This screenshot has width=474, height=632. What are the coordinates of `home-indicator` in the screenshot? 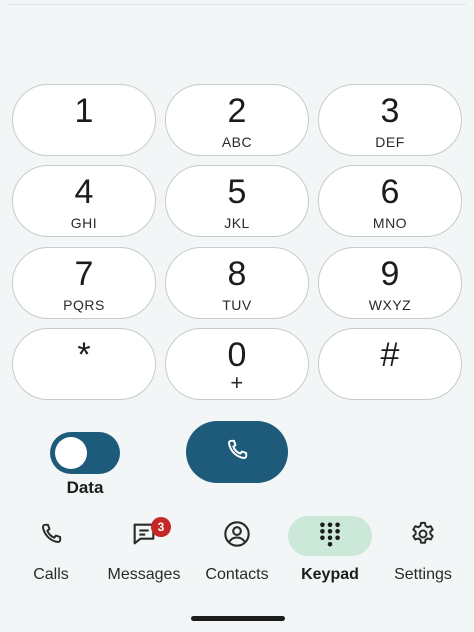 It's located at (238, 618).